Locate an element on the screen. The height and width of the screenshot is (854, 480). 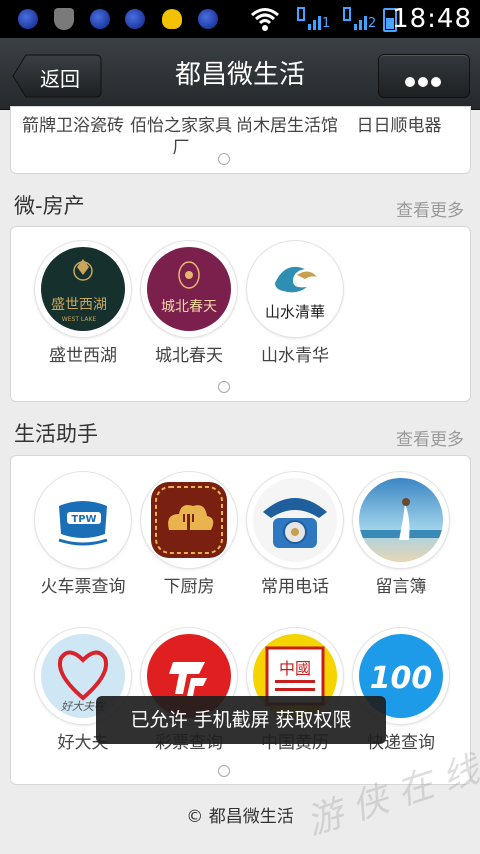
brand-item: 尚木居生活馆 is located at coordinates (287, 126).